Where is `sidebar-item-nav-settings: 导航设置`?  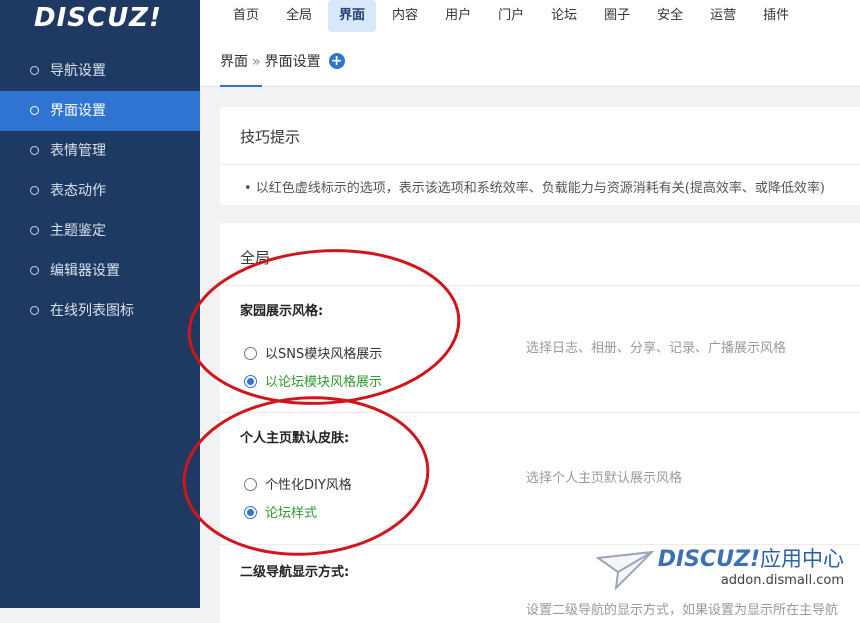 sidebar-item-nav-settings: 导航设置 is located at coordinates (100, 71).